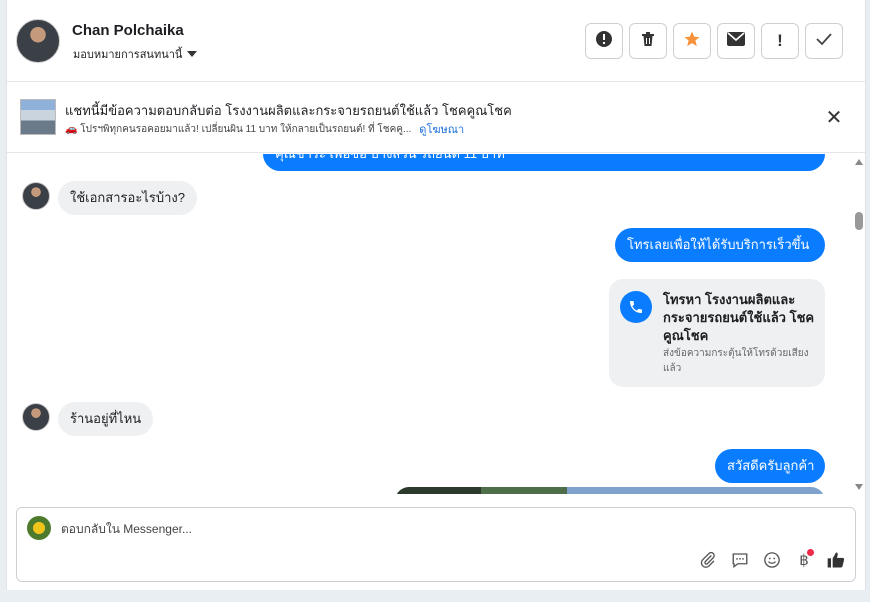  I want to click on reply-composer: ฿, so click(436, 544).